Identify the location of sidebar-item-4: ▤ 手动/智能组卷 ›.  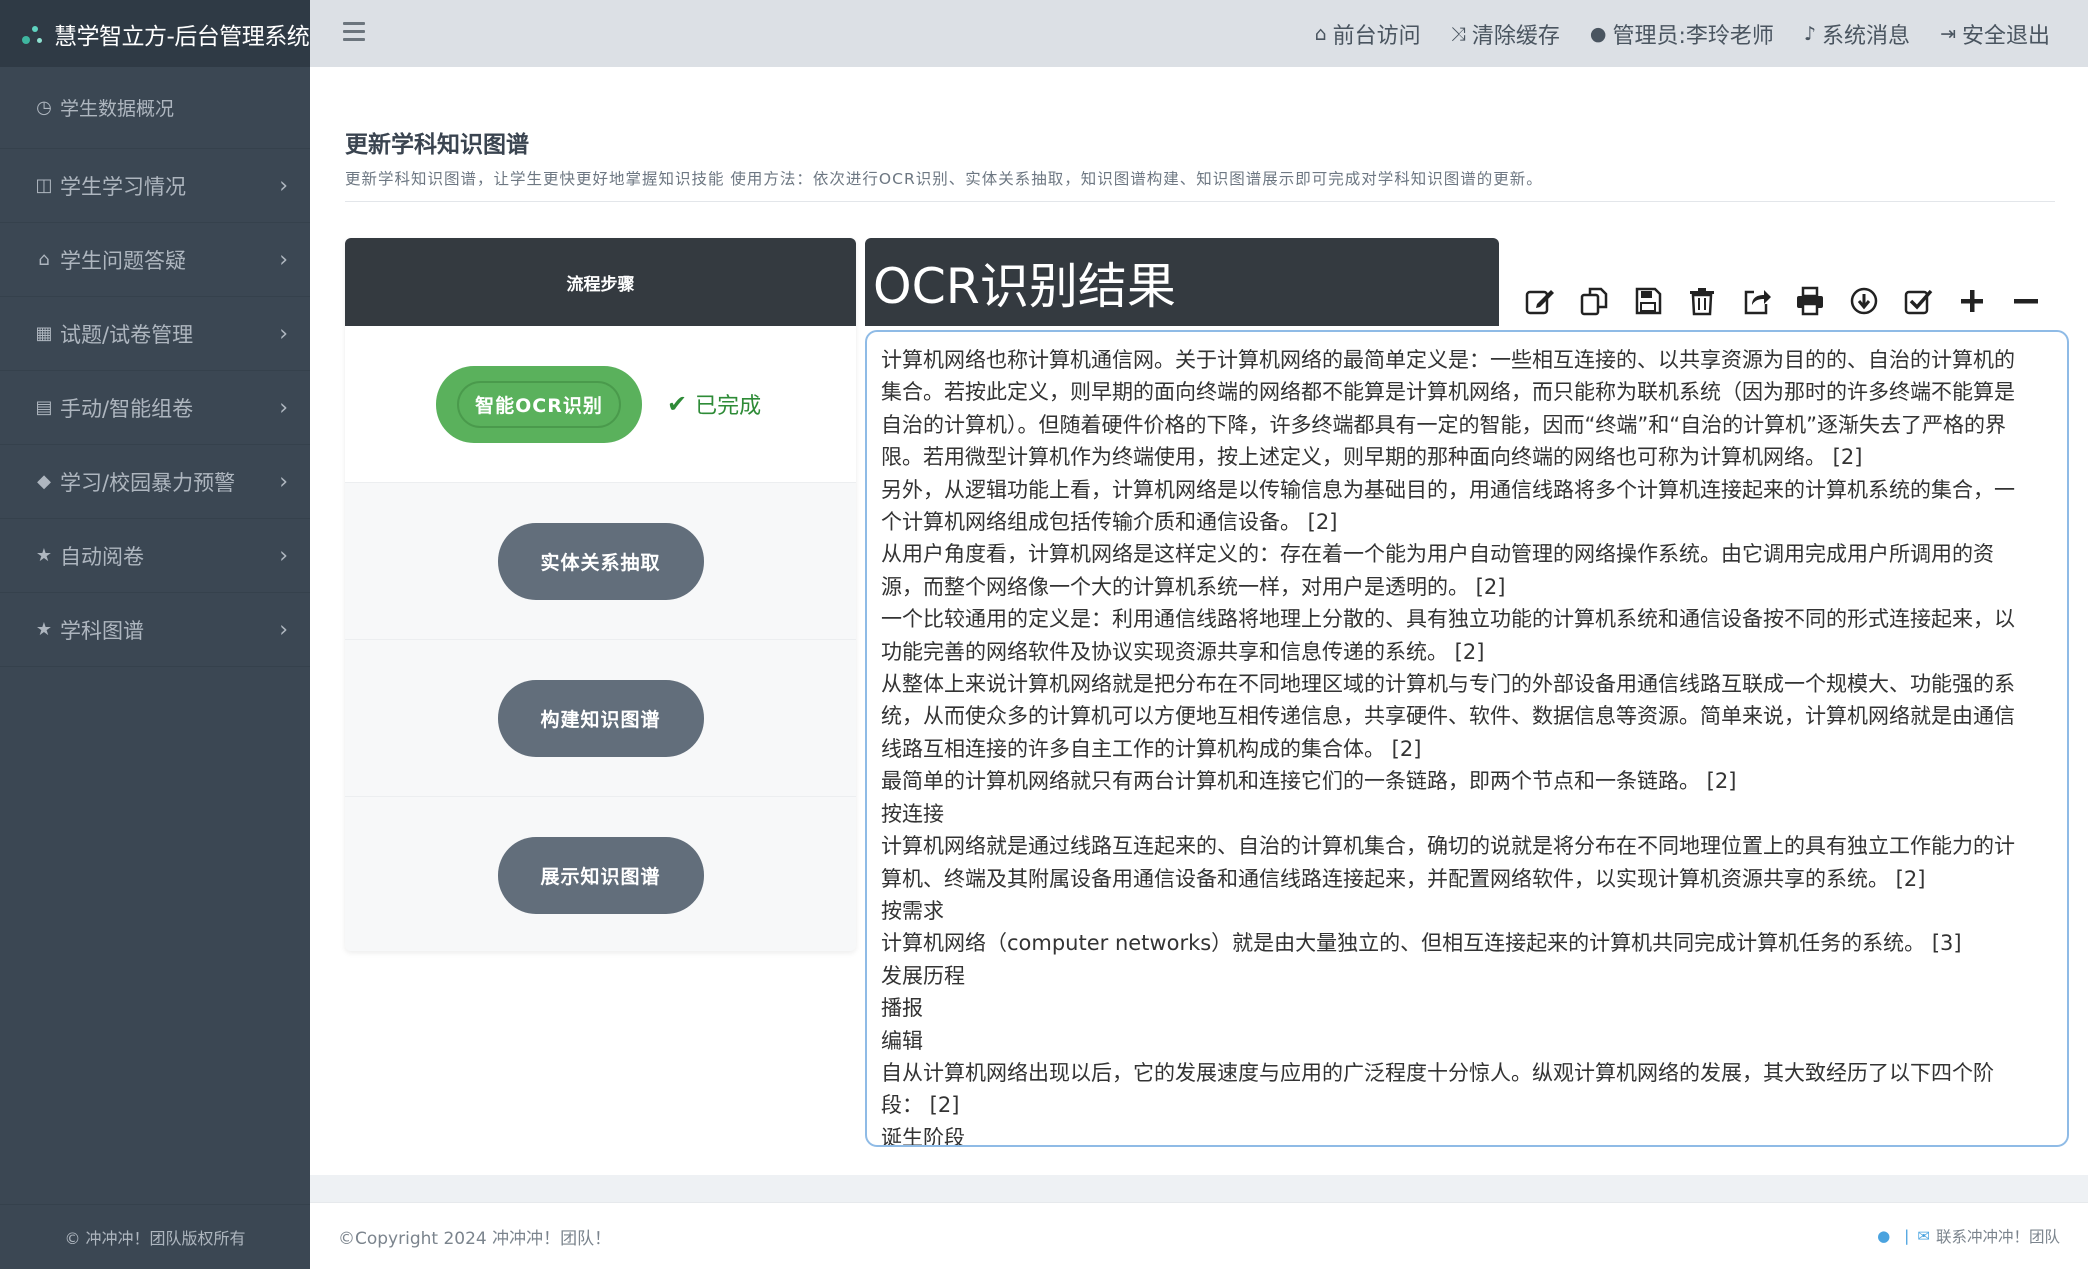
(155, 408).